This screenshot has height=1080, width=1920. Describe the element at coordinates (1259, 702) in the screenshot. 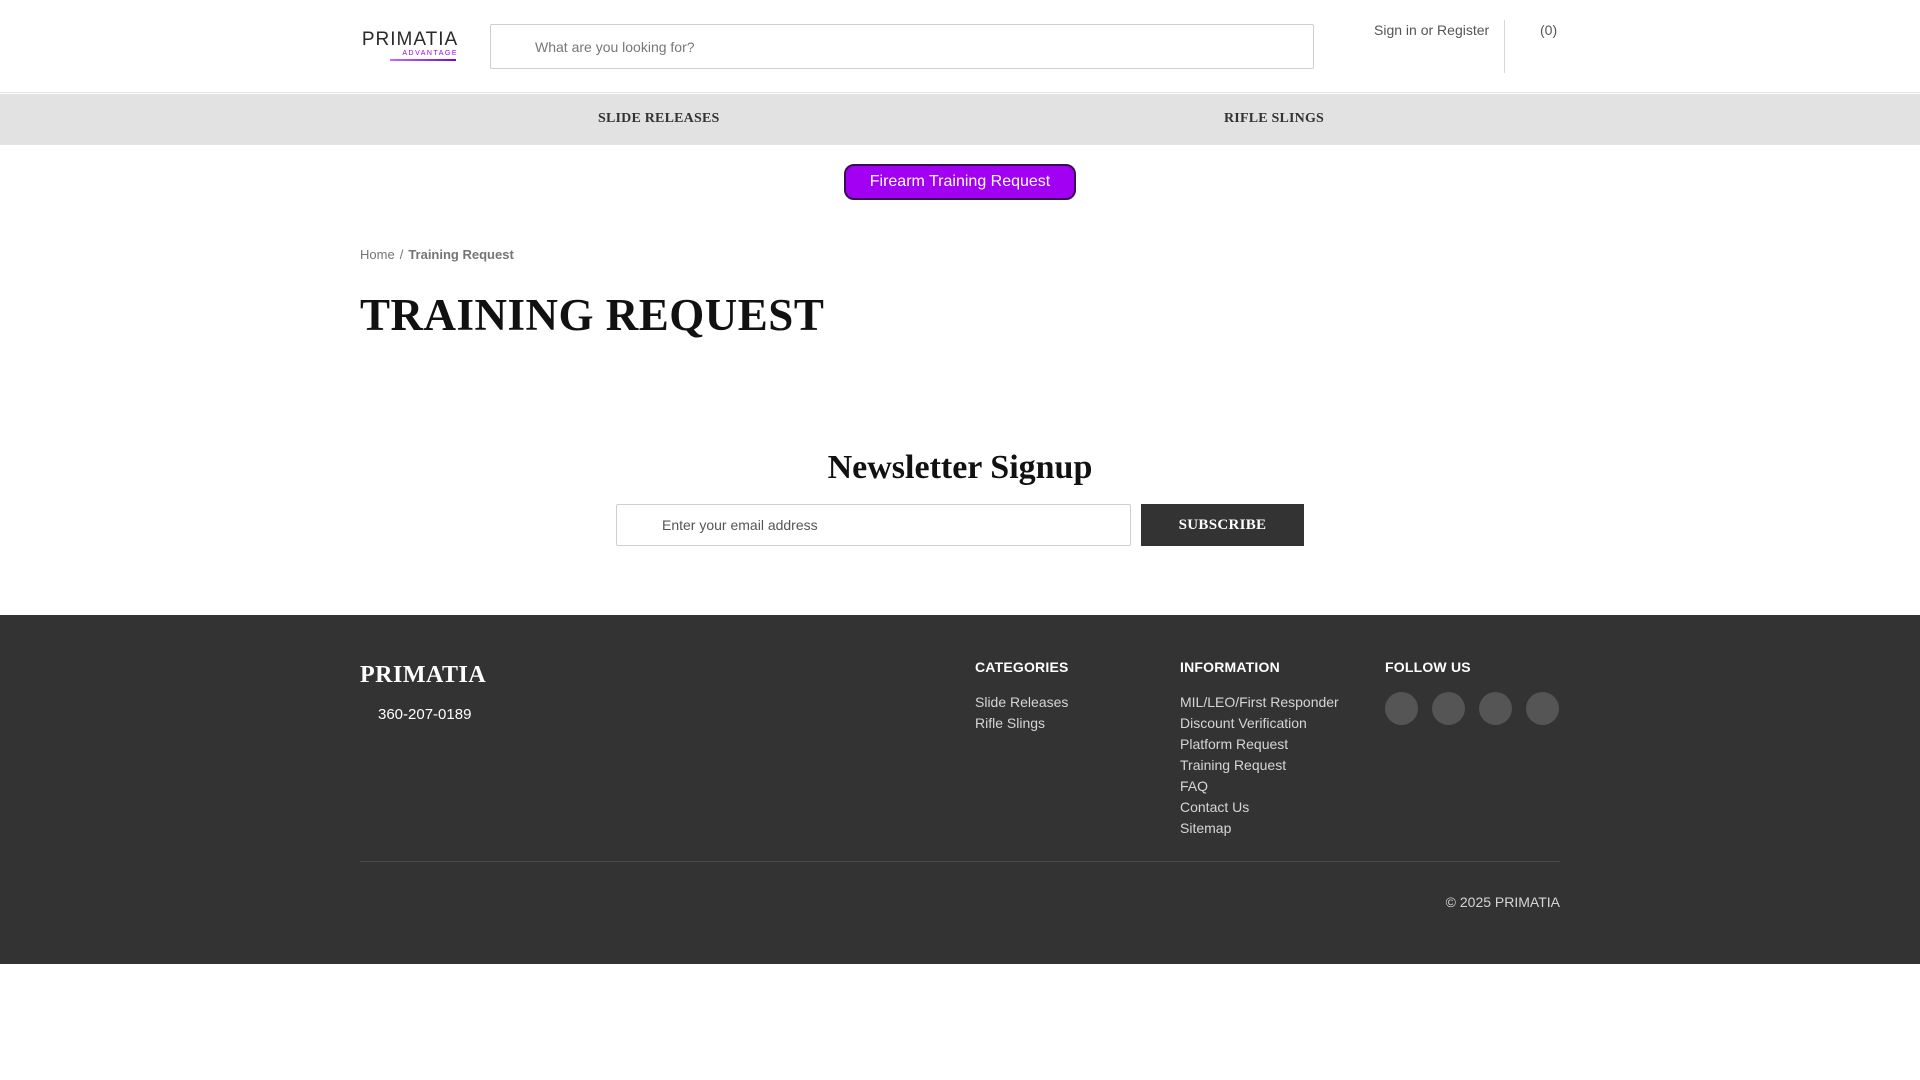

I see `footer-link-mil-leo: MIL/LEO/First Responder` at that location.